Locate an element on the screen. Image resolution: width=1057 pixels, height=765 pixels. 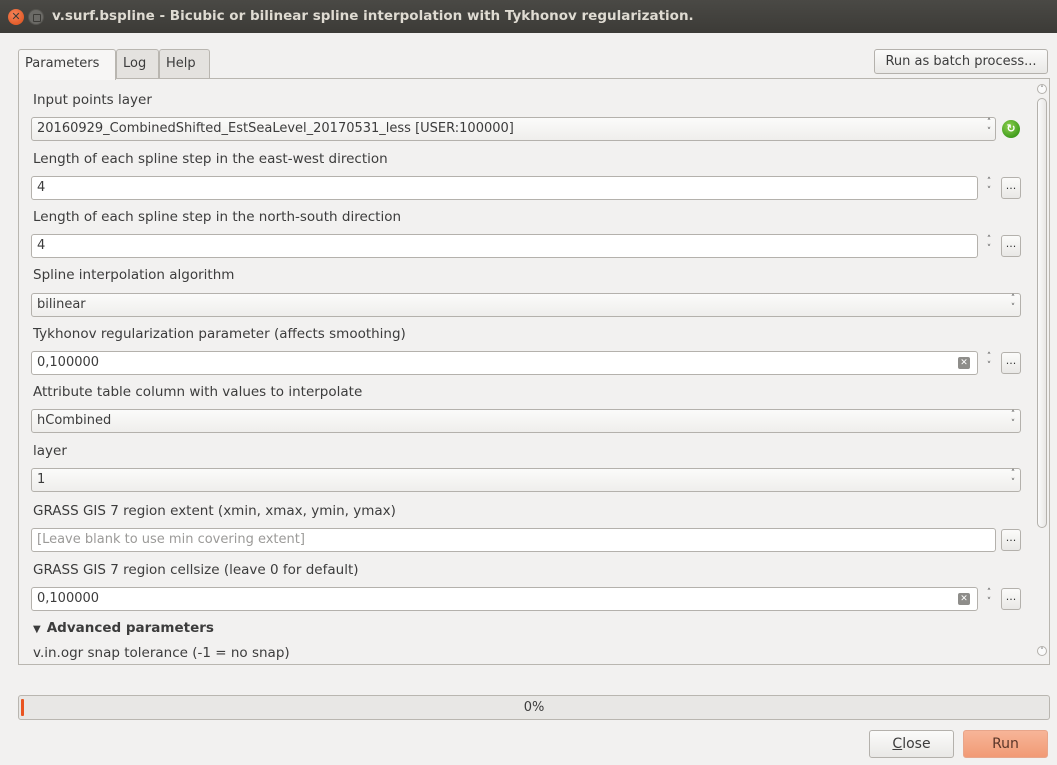
method-combo: bilinear is located at coordinates (526, 305).